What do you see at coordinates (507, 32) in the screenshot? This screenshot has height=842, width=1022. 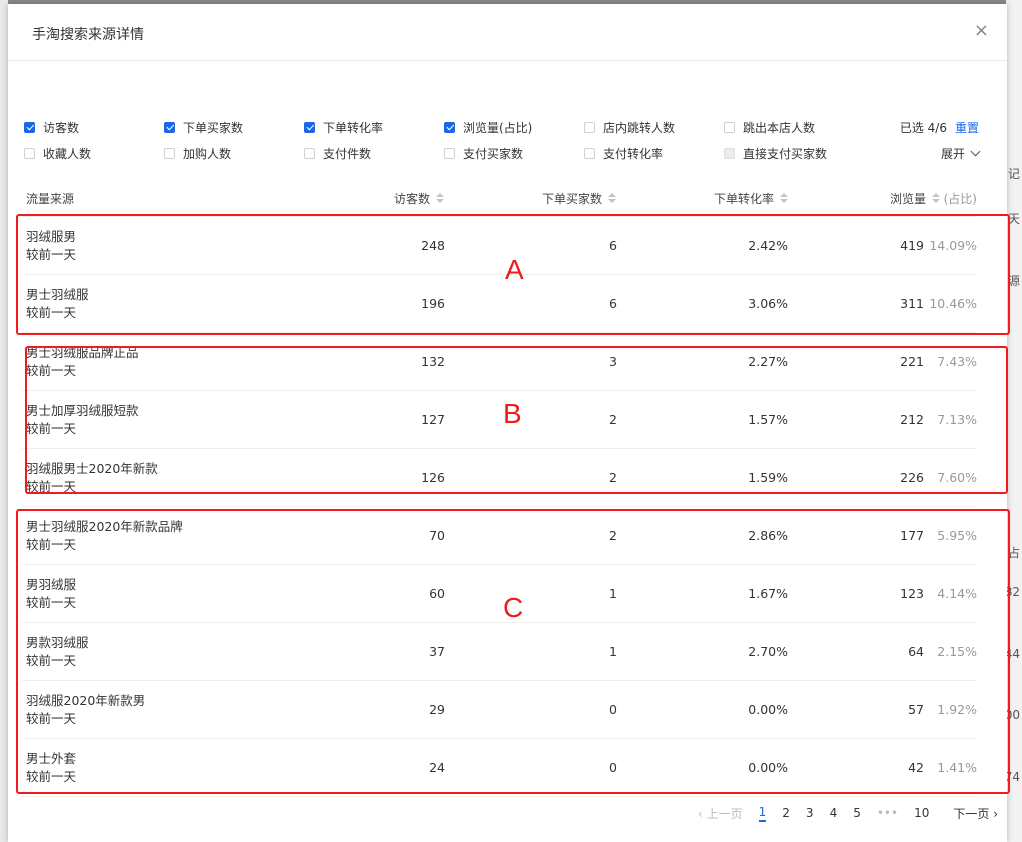 I see `modal-header: 手淘搜索来源详情 ×` at bounding box center [507, 32].